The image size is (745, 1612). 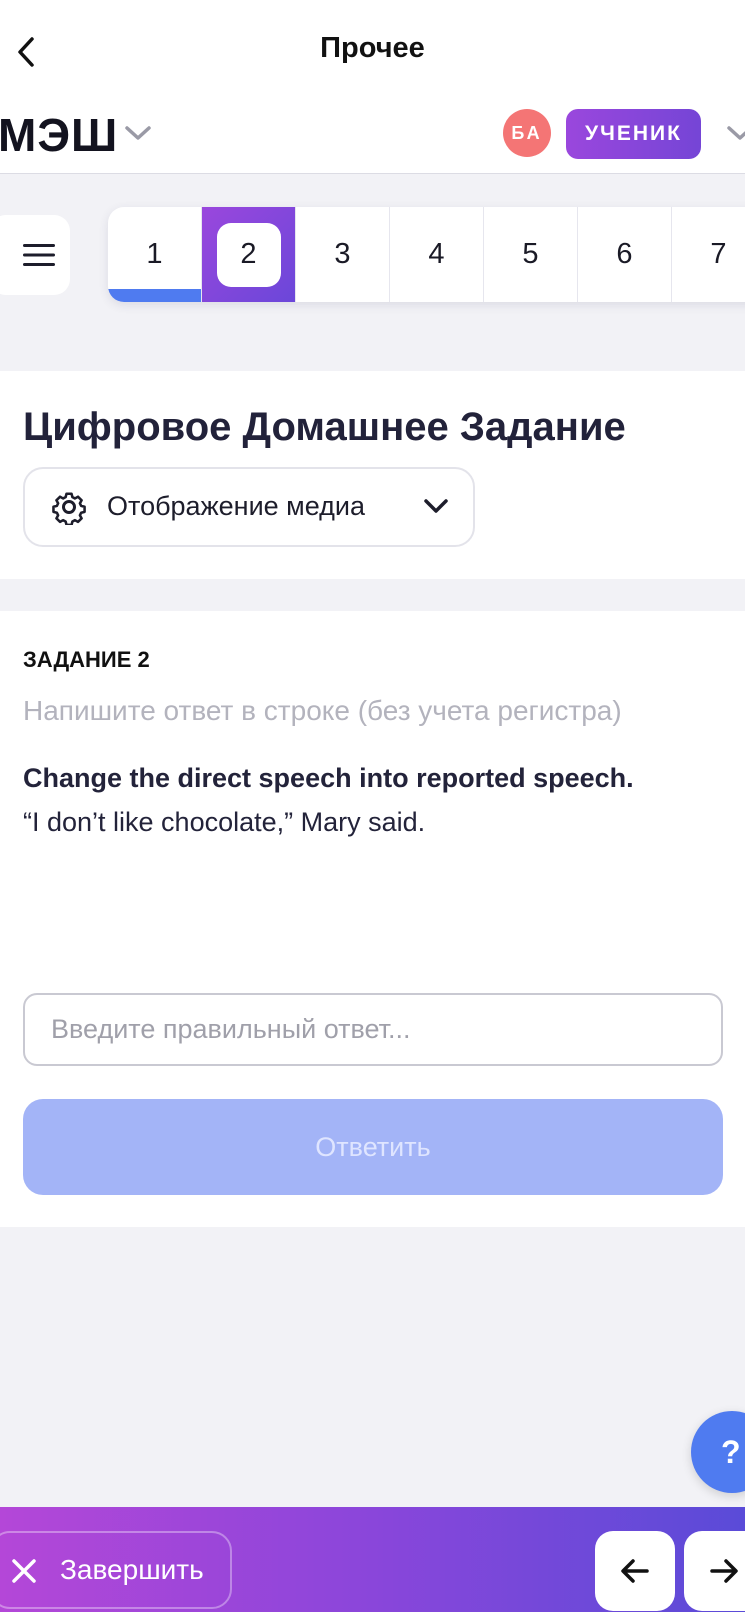 I want to click on answer-input, so click(x=373, y=1029).